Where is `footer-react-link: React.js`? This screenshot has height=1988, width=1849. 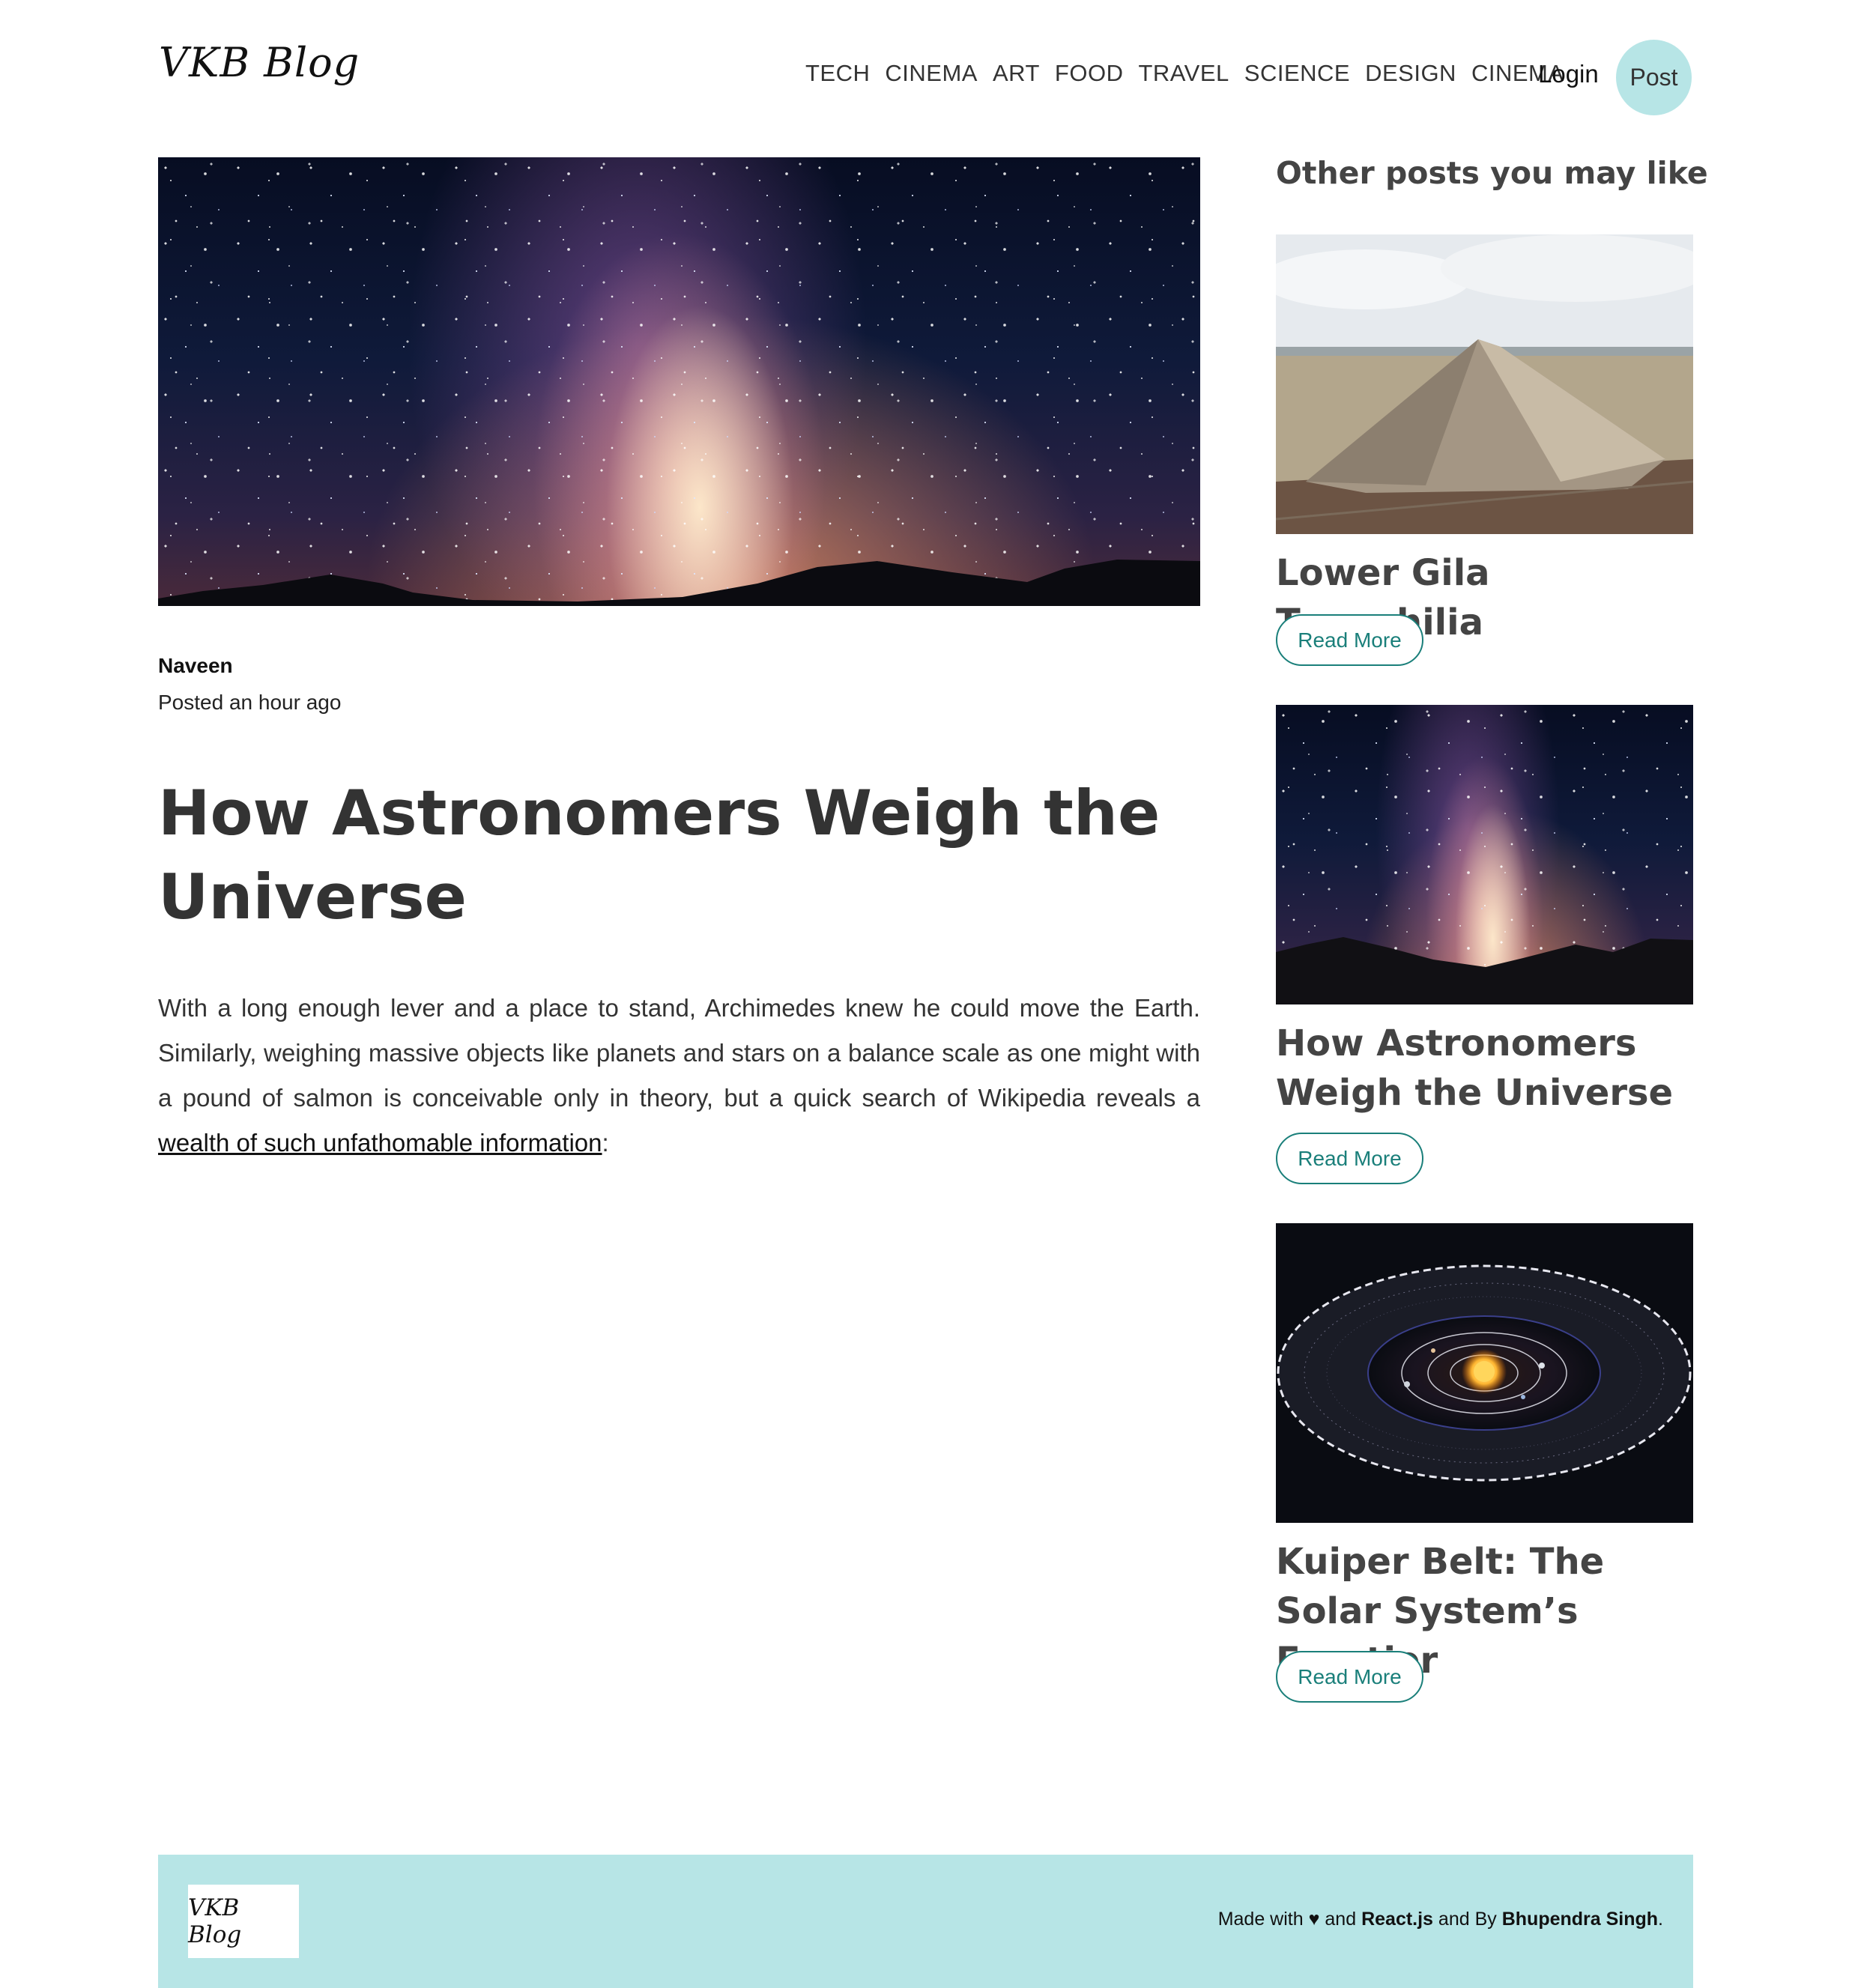 footer-react-link: React.js is located at coordinates (1397, 1920).